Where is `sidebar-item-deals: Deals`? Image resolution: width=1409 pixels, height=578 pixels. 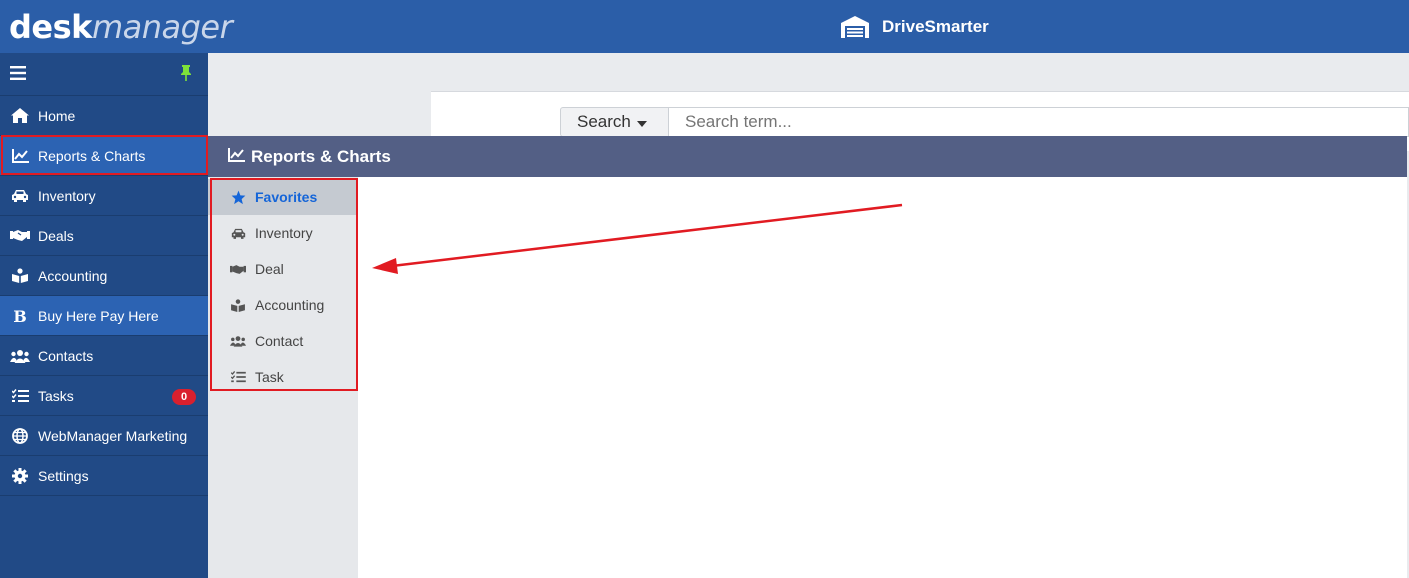
sidebar-item-deals: Deals is located at coordinates (104, 236).